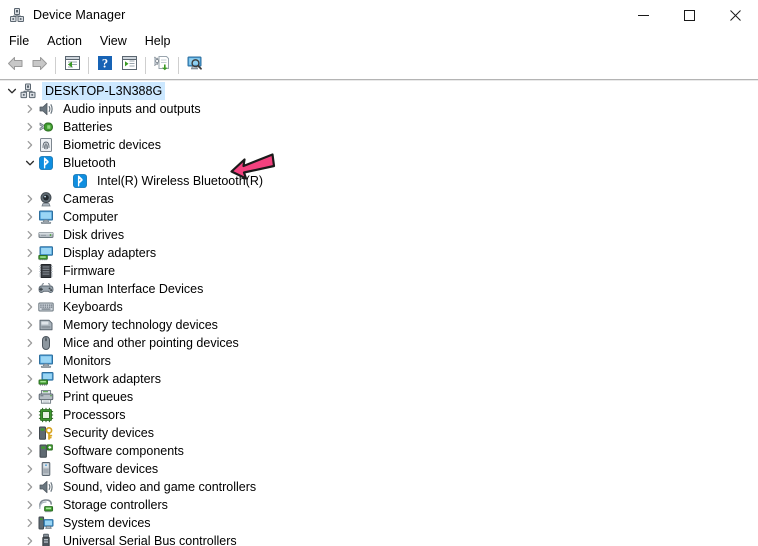  I want to click on display-adapter-icon, so click(46, 253).